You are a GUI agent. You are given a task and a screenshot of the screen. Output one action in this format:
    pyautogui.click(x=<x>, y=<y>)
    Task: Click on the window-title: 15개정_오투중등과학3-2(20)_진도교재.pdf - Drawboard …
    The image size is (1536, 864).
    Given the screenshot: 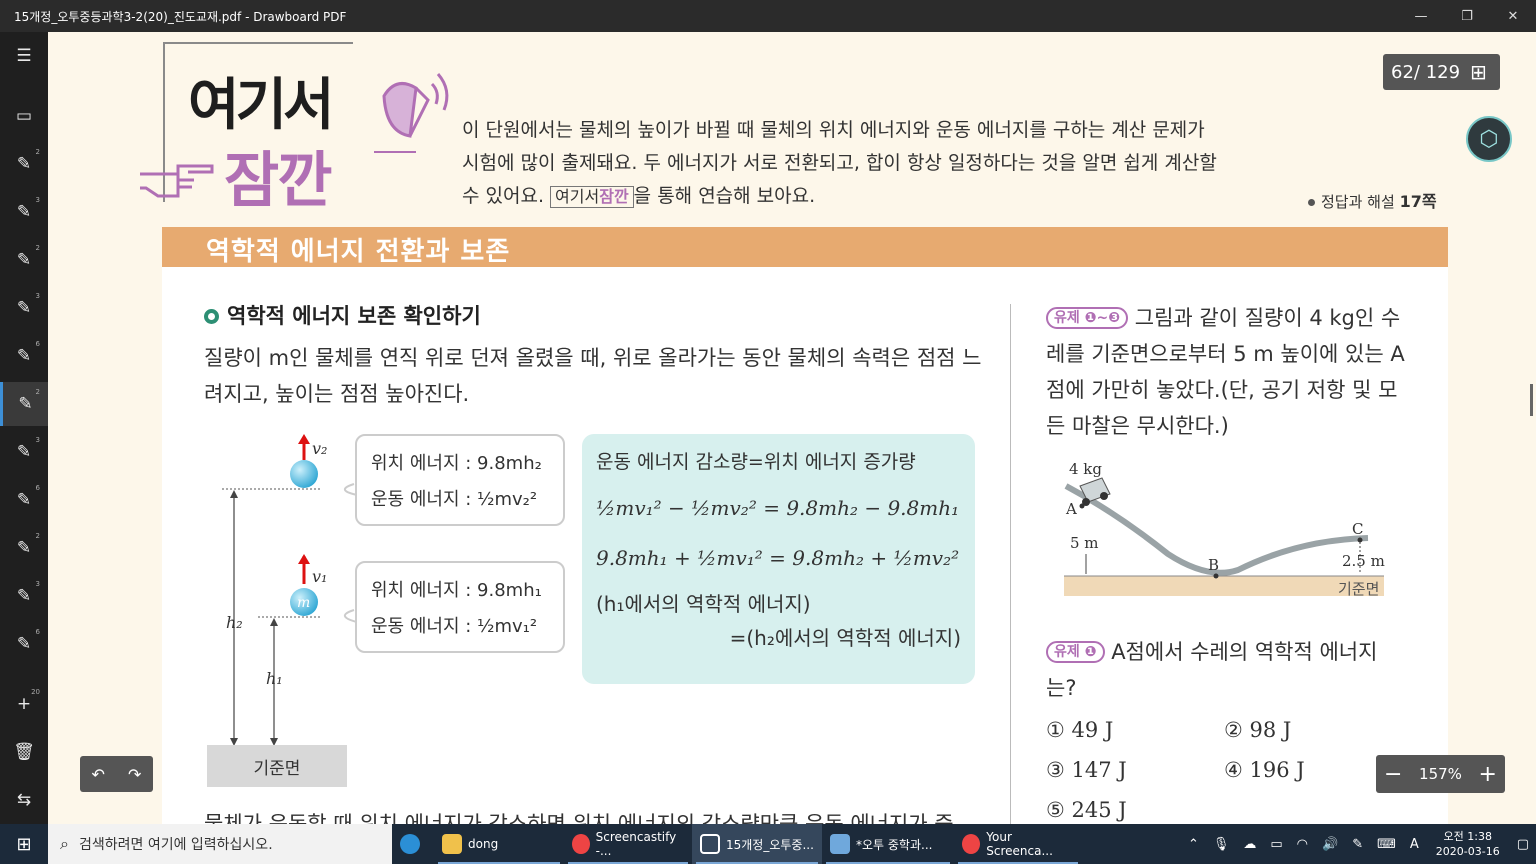 What is the action you would take?
    pyautogui.click(x=180, y=16)
    